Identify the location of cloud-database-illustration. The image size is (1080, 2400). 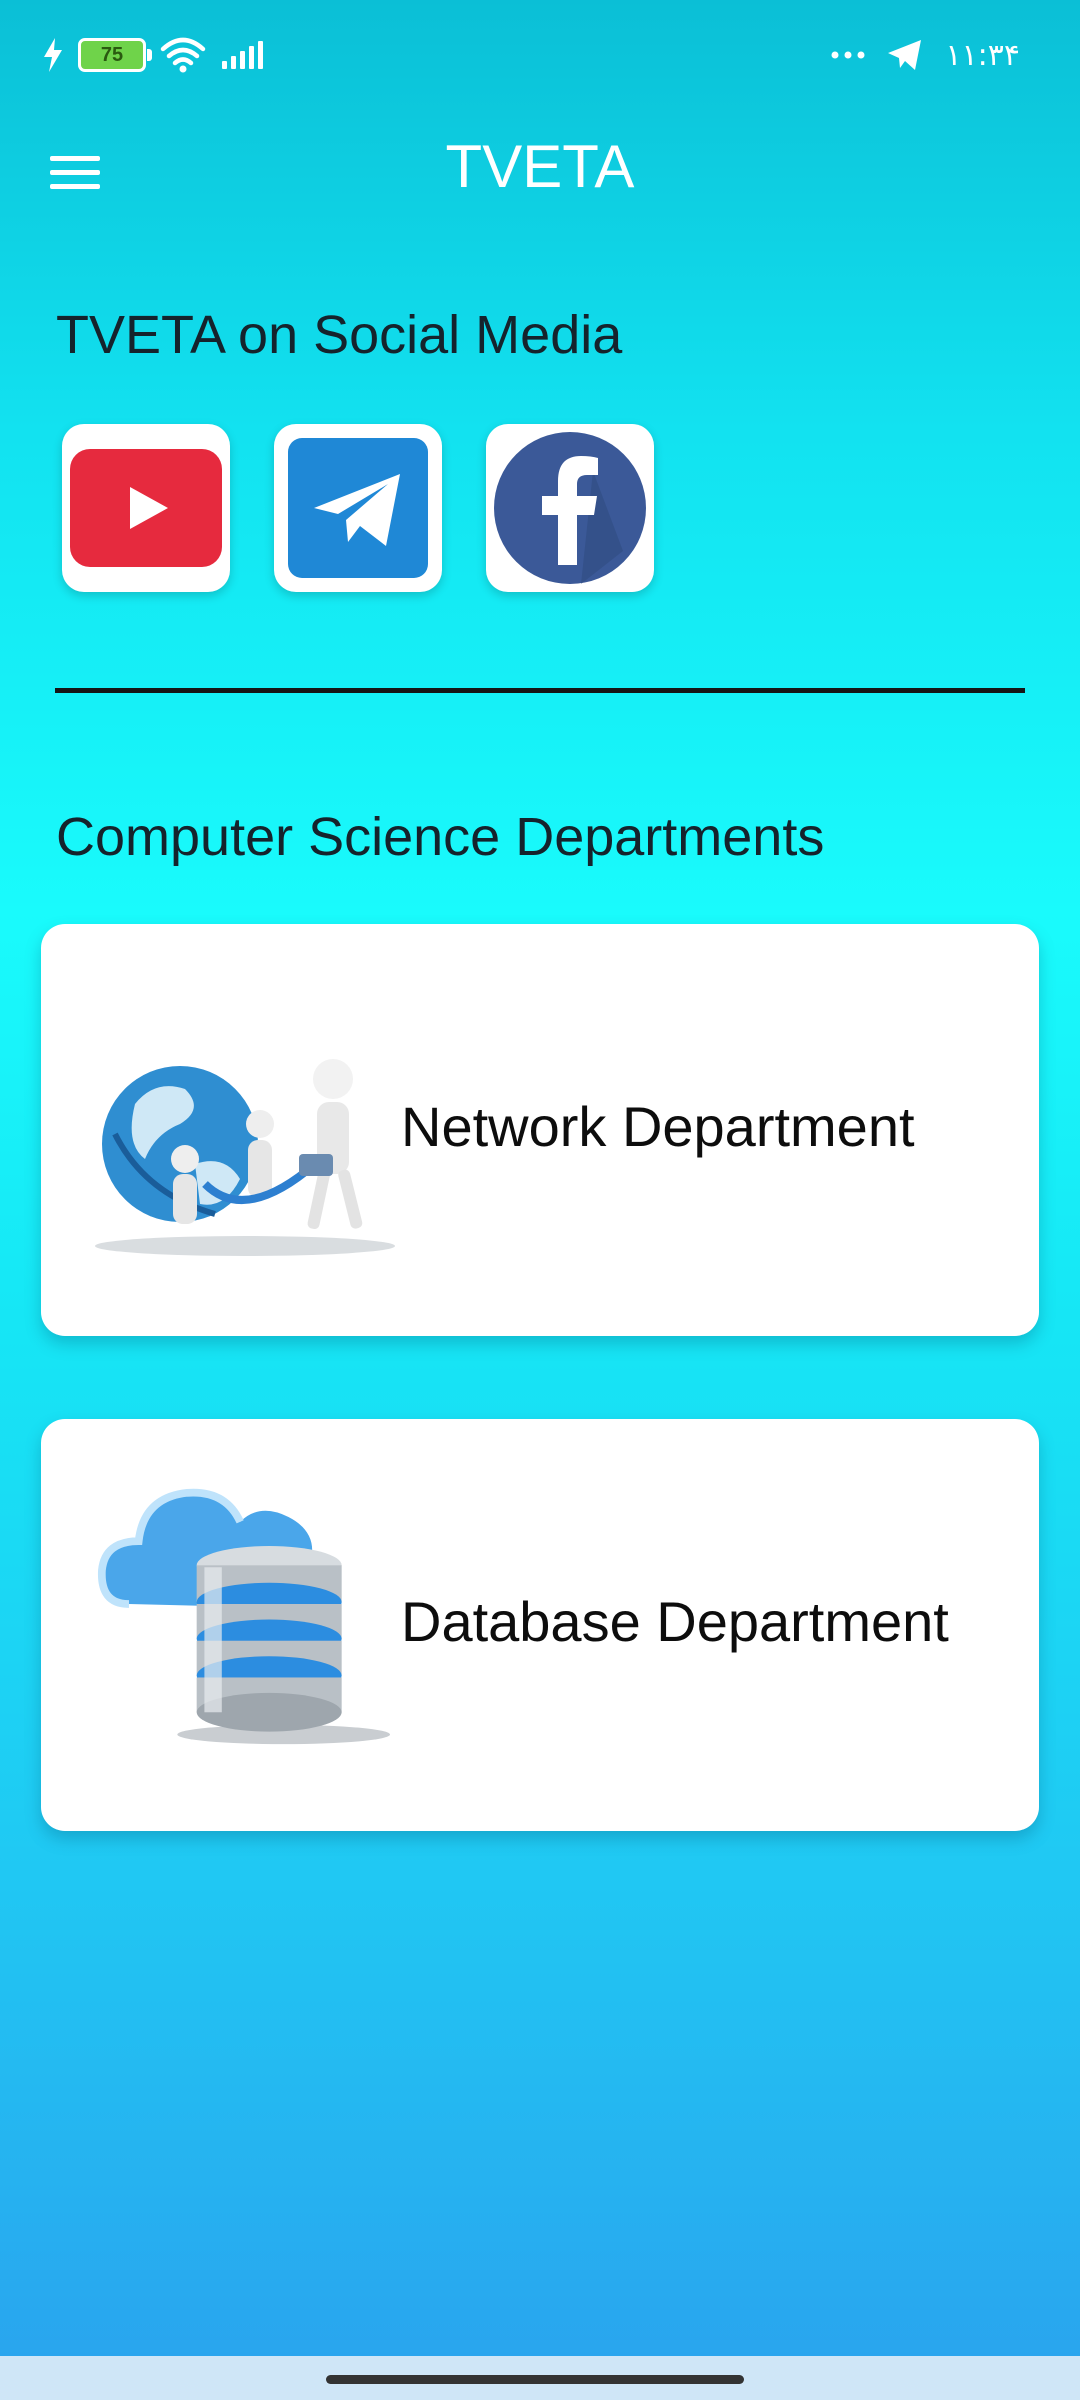
(244, 1616).